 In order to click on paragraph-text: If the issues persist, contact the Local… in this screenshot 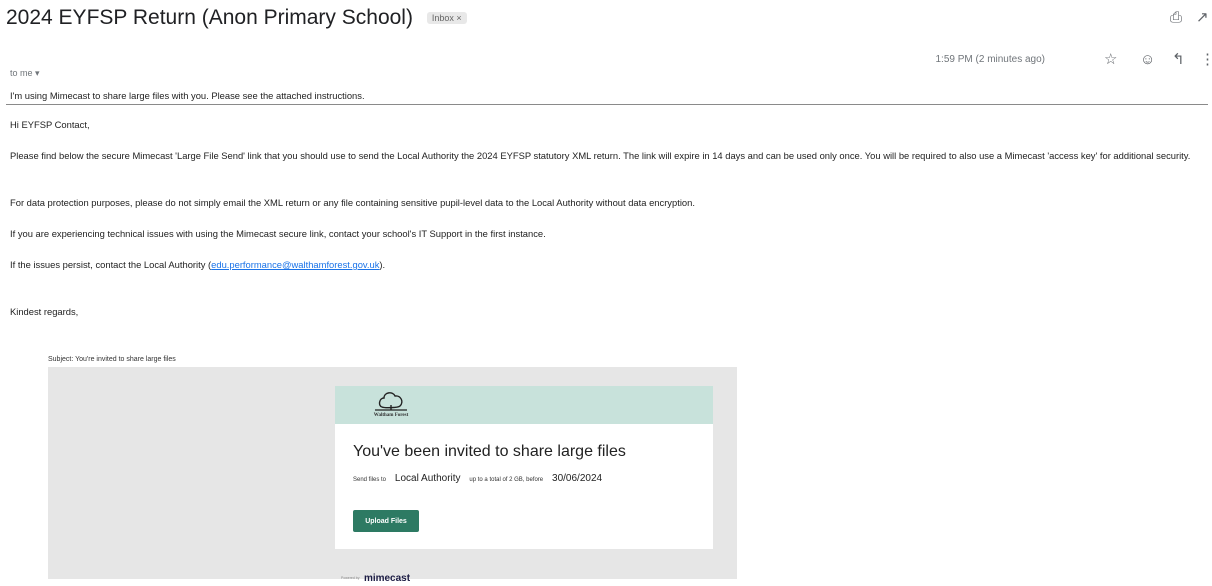, I will do `click(111, 264)`.